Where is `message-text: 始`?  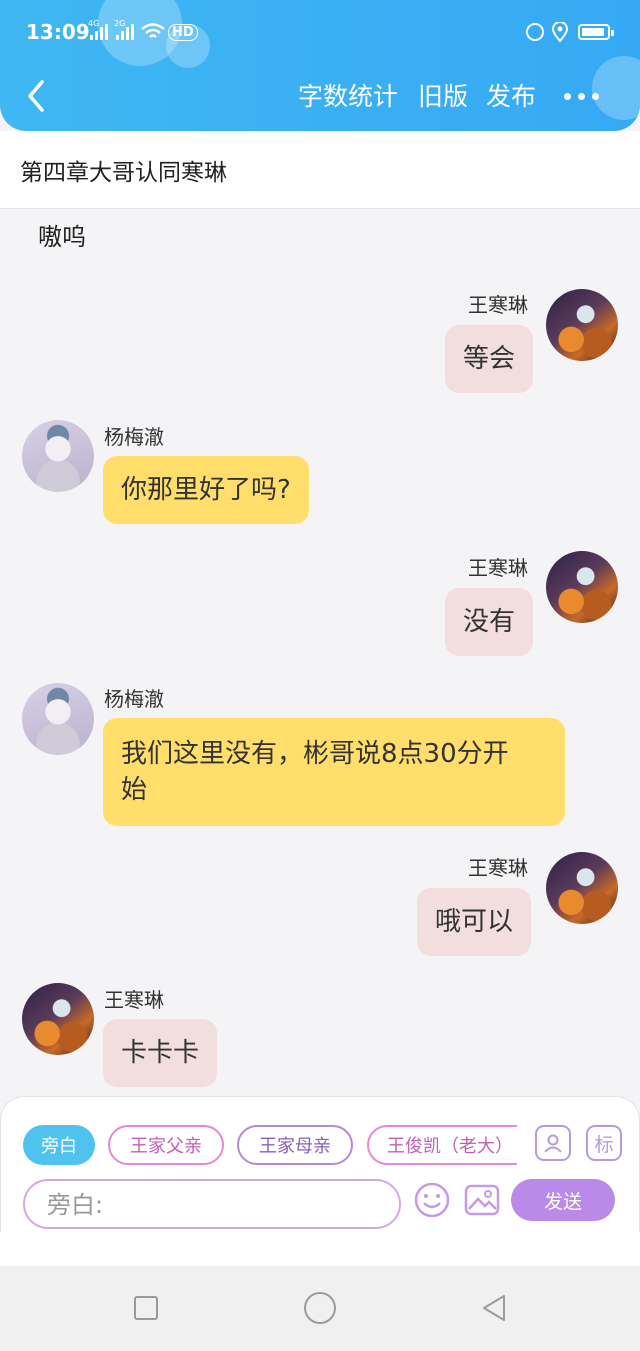
message-text: 始 is located at coordinates (134, 790).